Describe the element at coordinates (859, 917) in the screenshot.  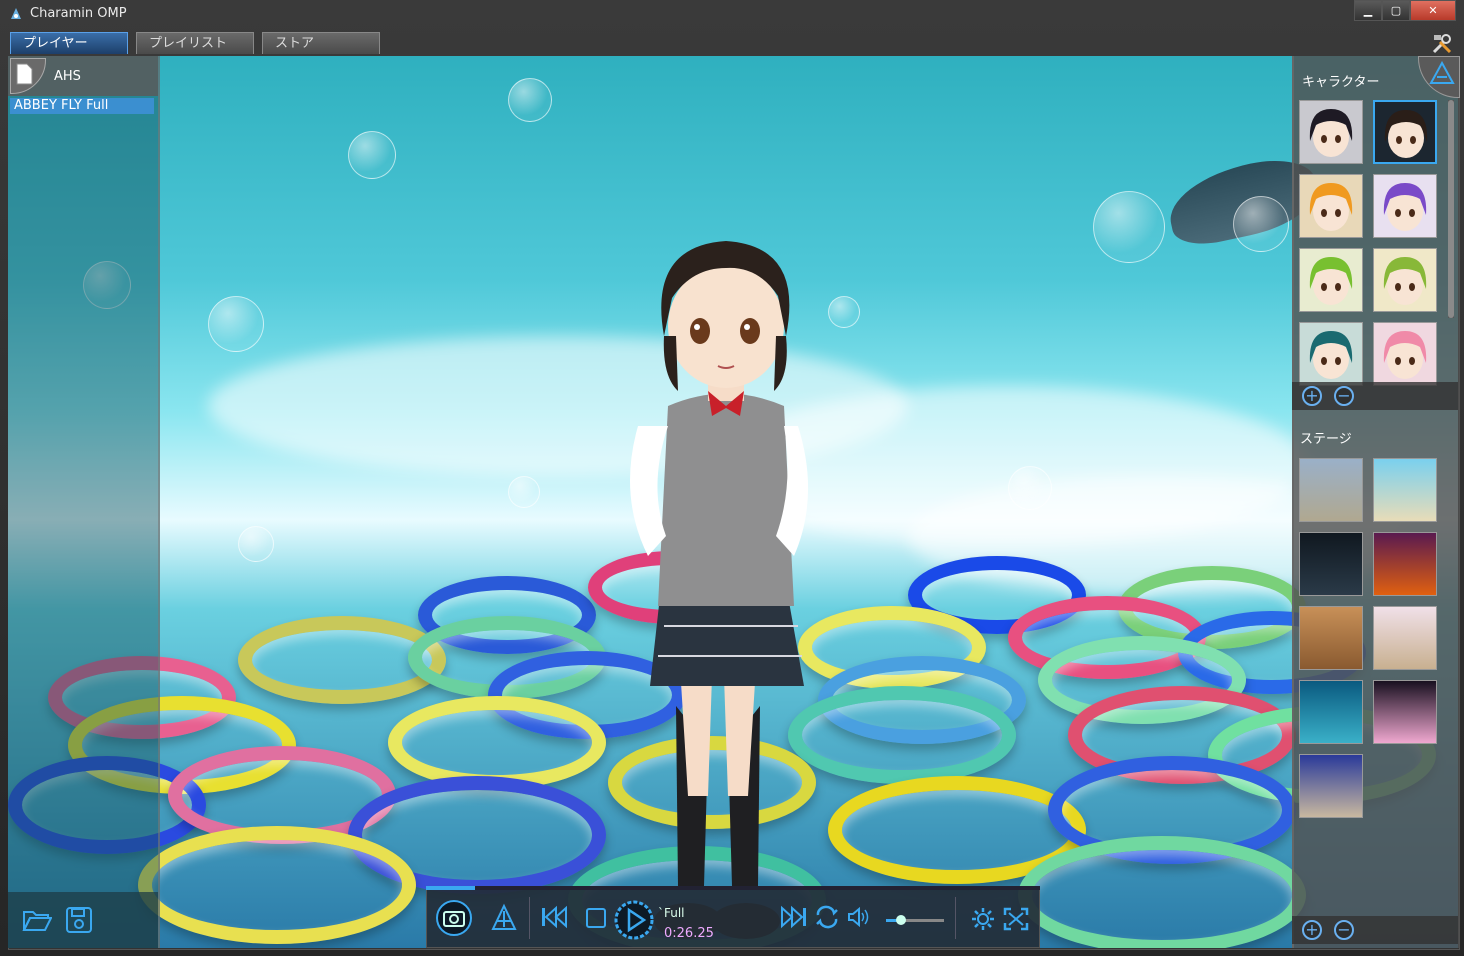
I see `volume-icon` at that location.